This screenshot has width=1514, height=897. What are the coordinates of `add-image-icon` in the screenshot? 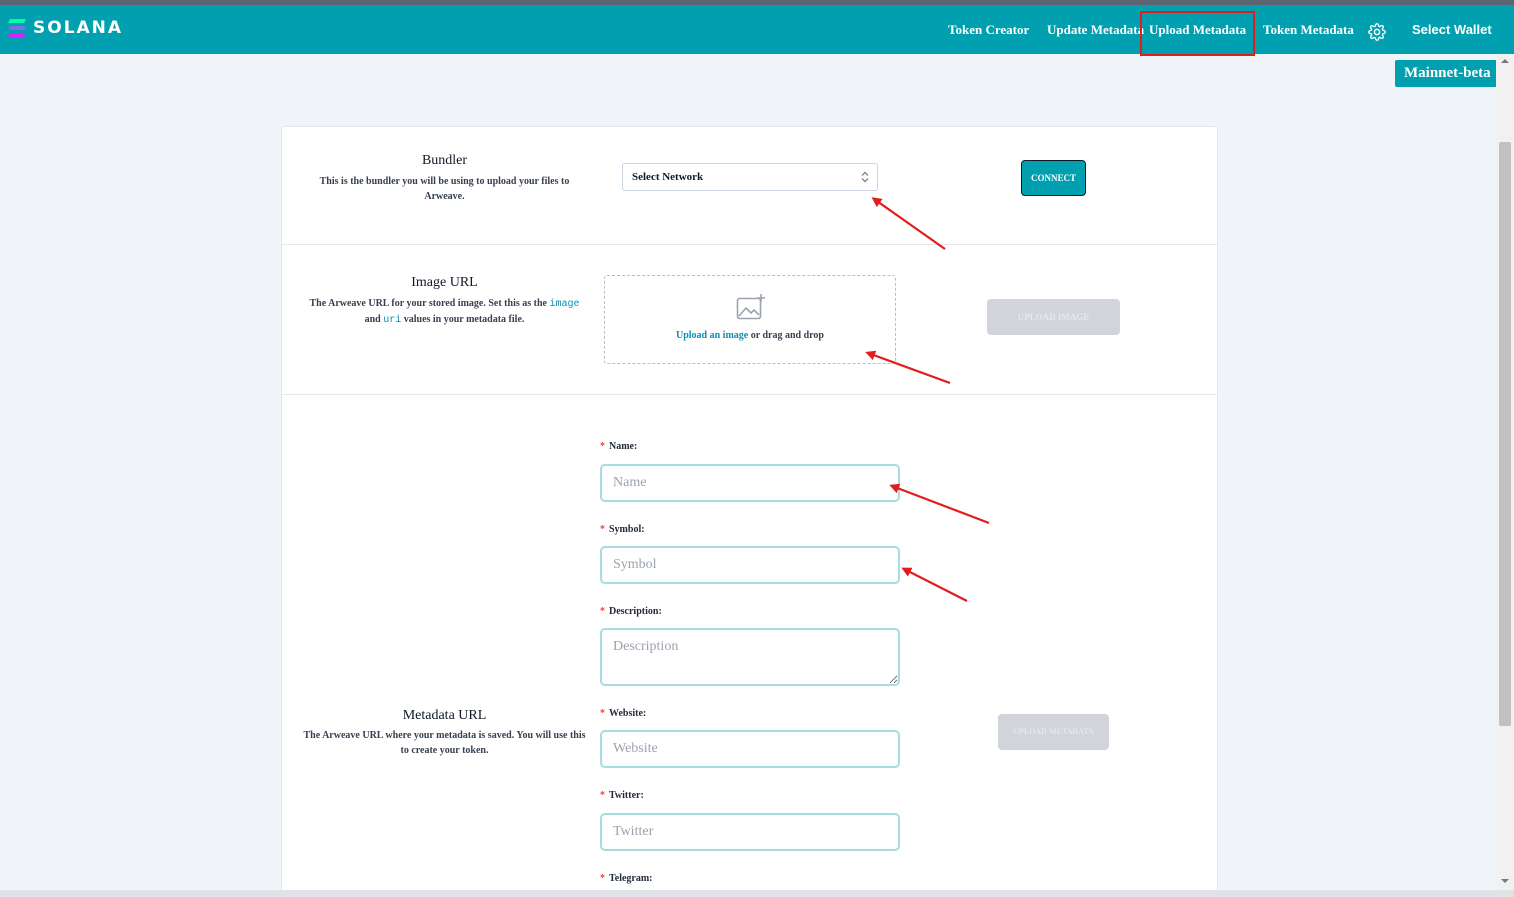 It's located at (750, 307).